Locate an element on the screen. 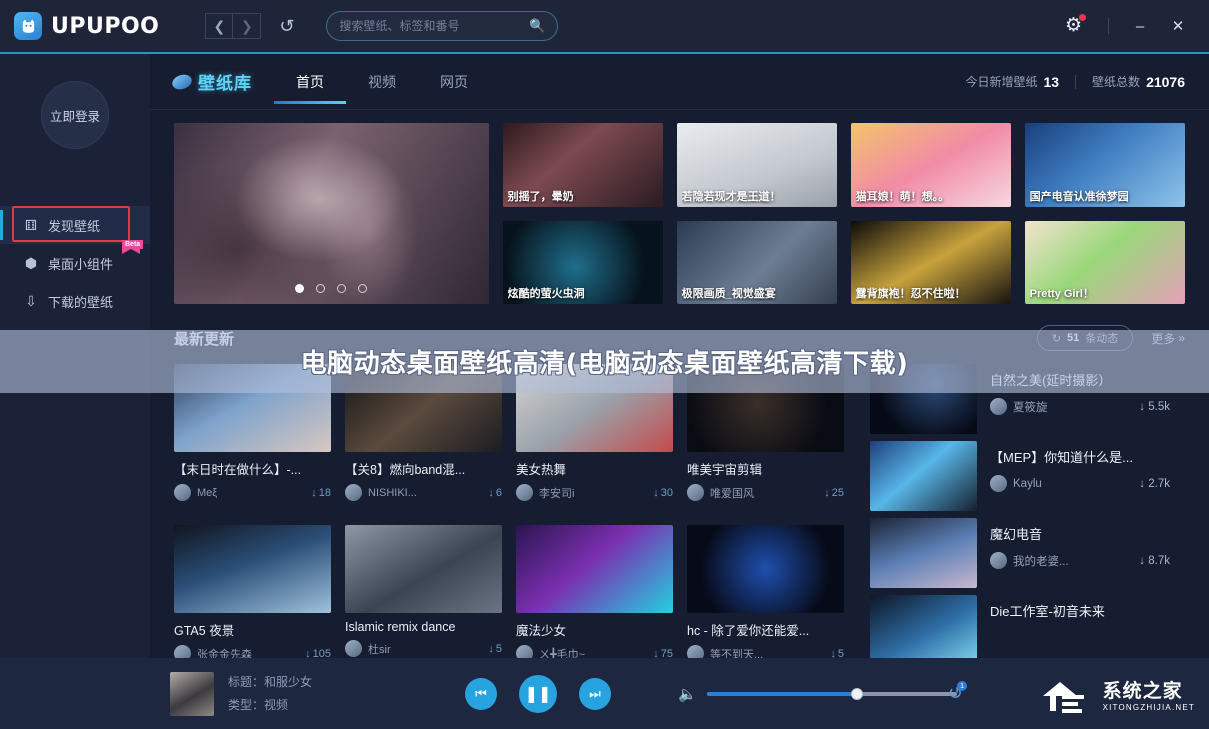 The width and height of the screenshot is (1209, 729). minimize-button: ‒ is located at coordinates (1140, 26).